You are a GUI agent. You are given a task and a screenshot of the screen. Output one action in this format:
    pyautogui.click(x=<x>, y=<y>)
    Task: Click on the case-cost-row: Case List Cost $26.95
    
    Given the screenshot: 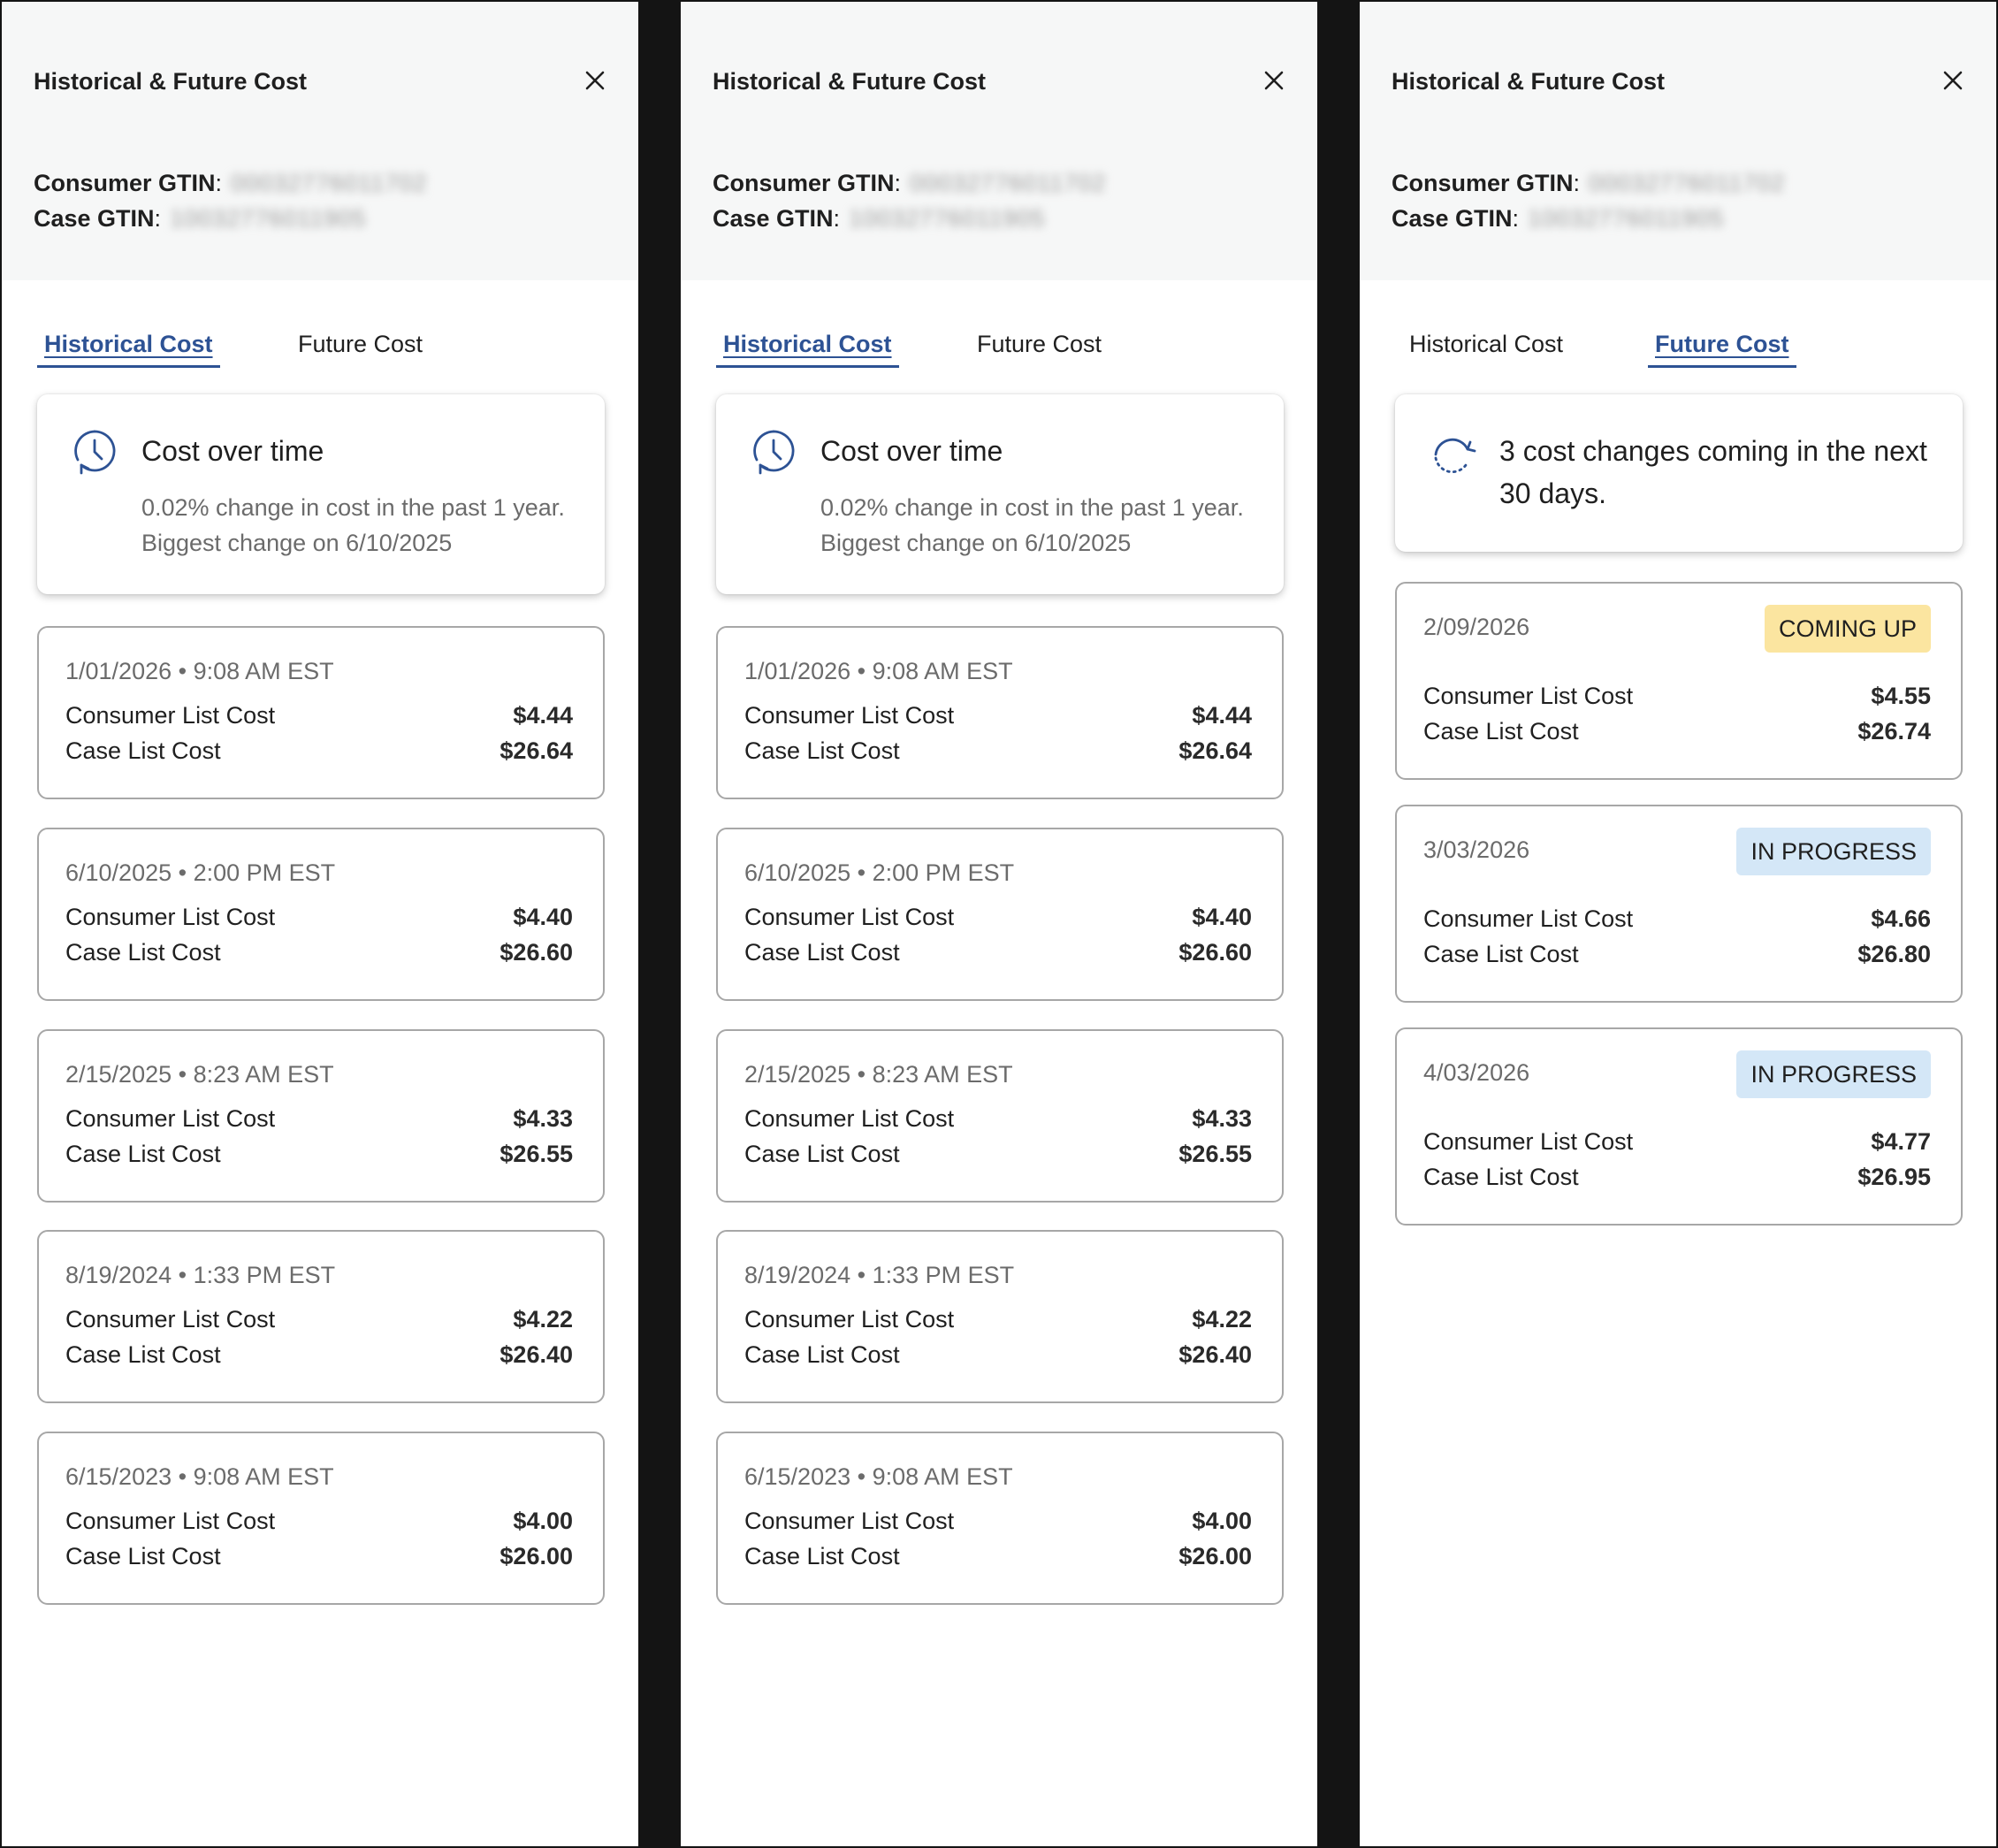 What is the action you would take?
    pyautogui.click(x=1677, y=1177)
    